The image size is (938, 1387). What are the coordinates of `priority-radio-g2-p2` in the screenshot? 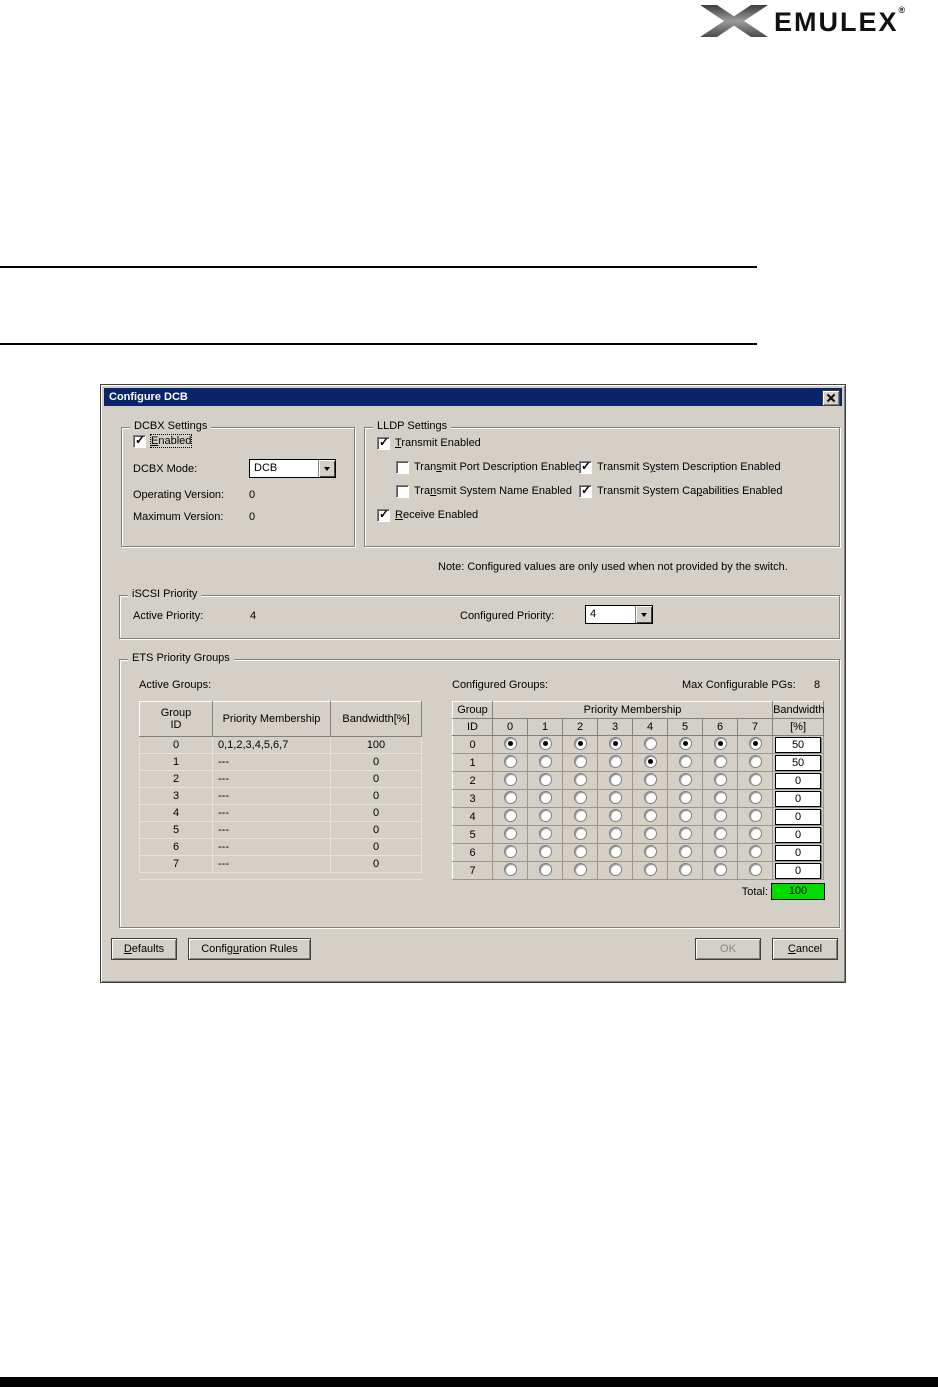 It's located at (580, 779).